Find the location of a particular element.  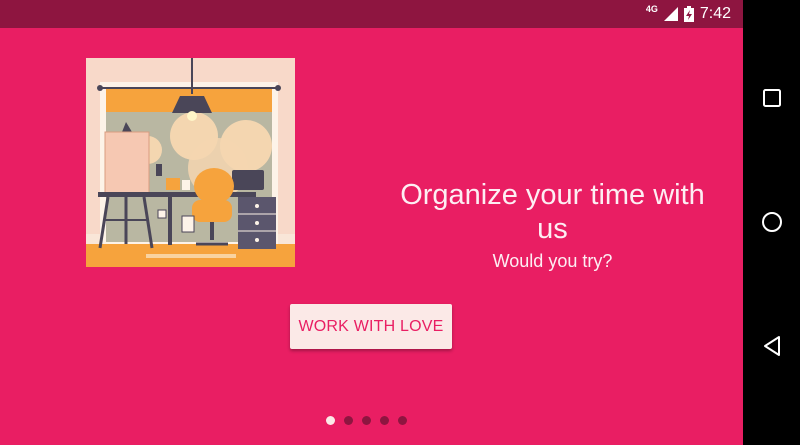

onboarding-subtitle: Would you try? is located at coordinates (552, 261).